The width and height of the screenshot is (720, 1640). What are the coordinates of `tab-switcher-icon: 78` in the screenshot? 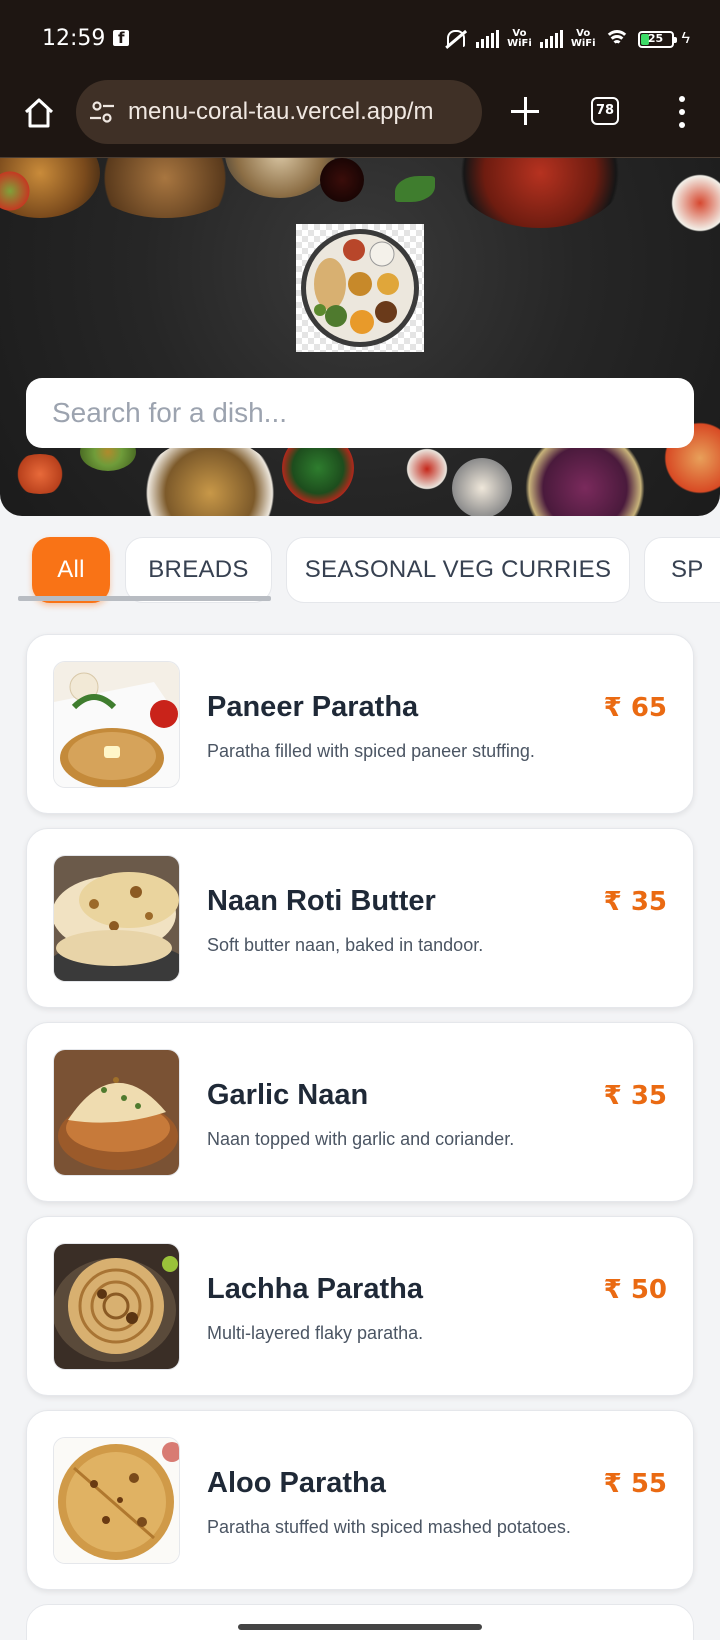 It's located at (605, 111).